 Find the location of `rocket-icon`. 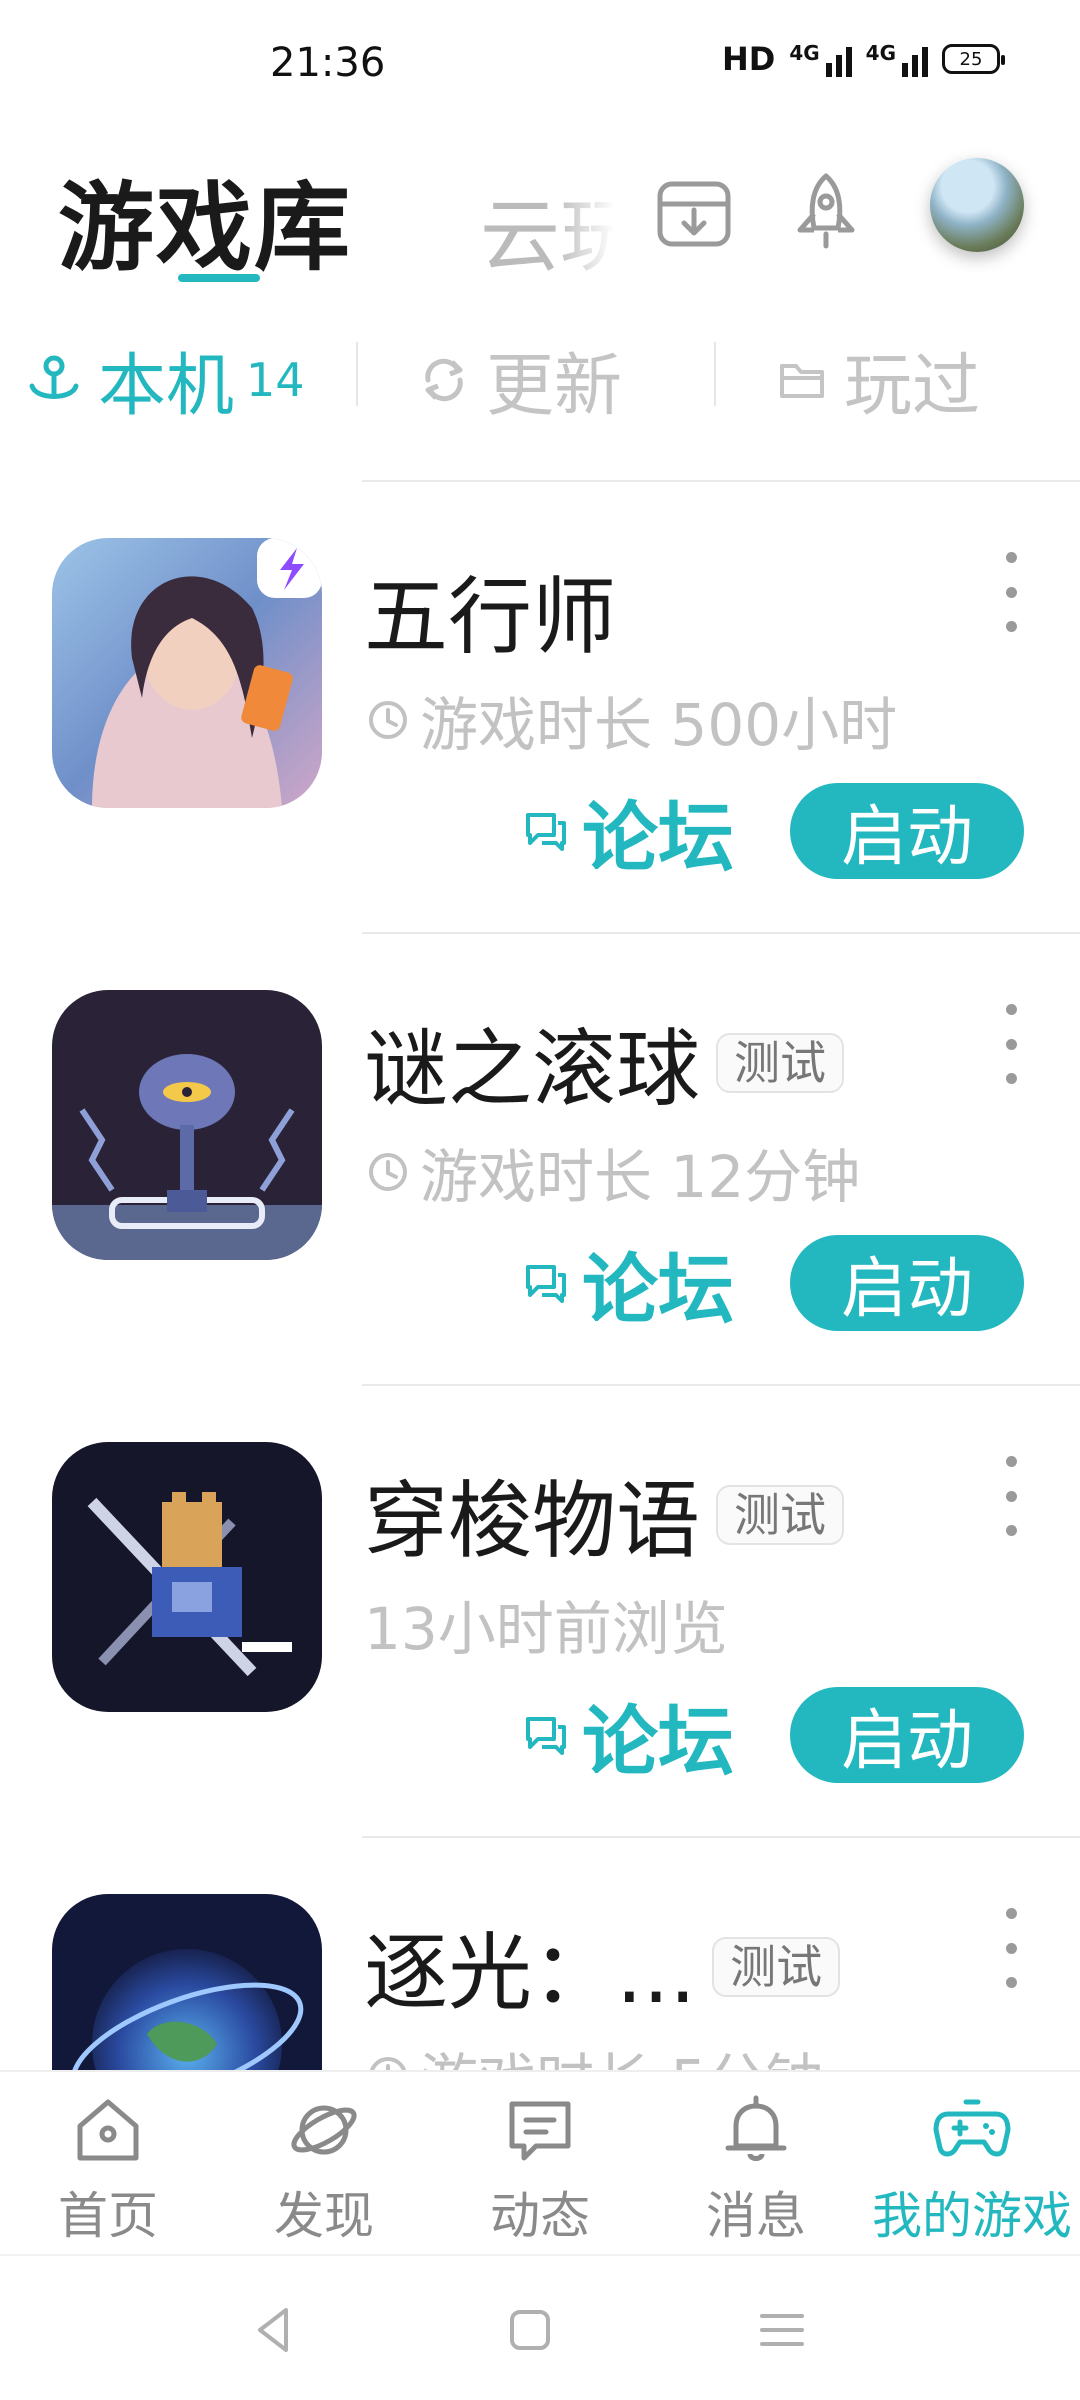

rocket-icon is located at coordinates (826, 212).